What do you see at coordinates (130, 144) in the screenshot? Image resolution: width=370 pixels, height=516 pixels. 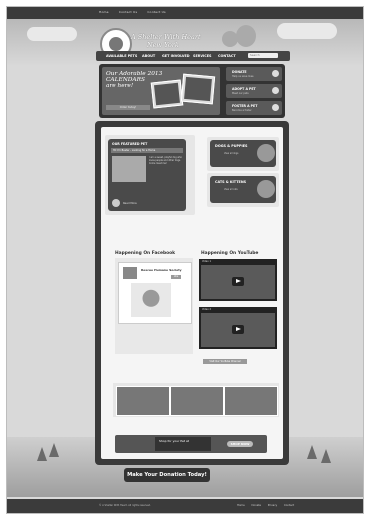 I see `featured-heading: OUR FEATURED PET` at bounding box center [130, 144].